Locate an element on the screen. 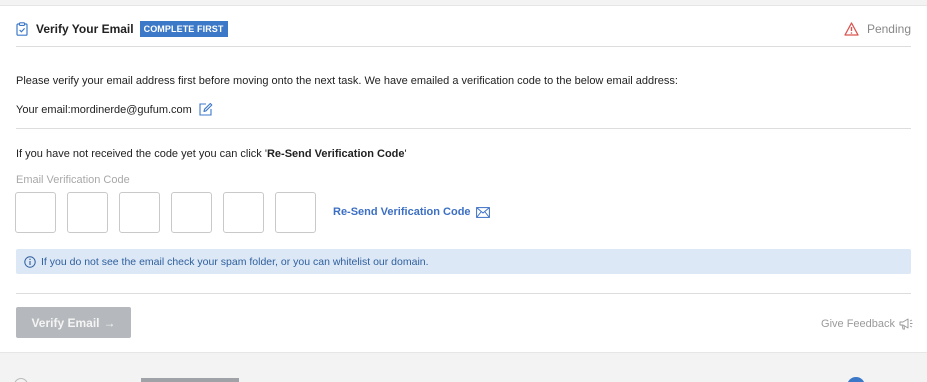 The image size is (927, 382). task-badge is located at coordinates (190, 380).